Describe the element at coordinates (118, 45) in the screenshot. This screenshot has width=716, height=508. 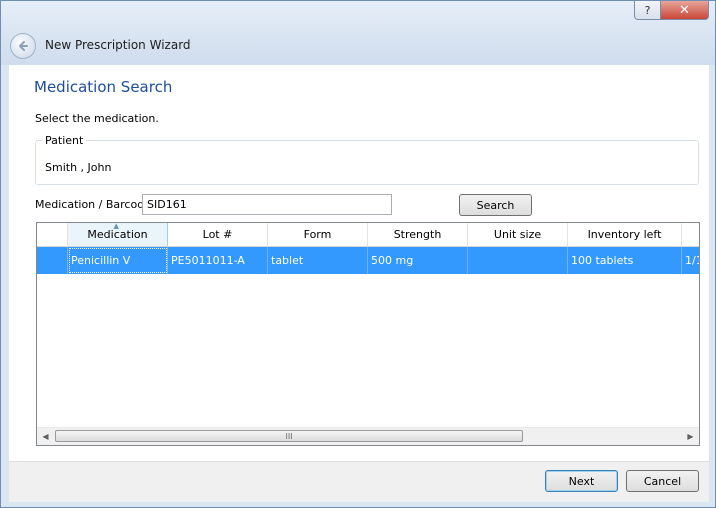
I see `wizard-title: New Prescription Wizard` at that location.